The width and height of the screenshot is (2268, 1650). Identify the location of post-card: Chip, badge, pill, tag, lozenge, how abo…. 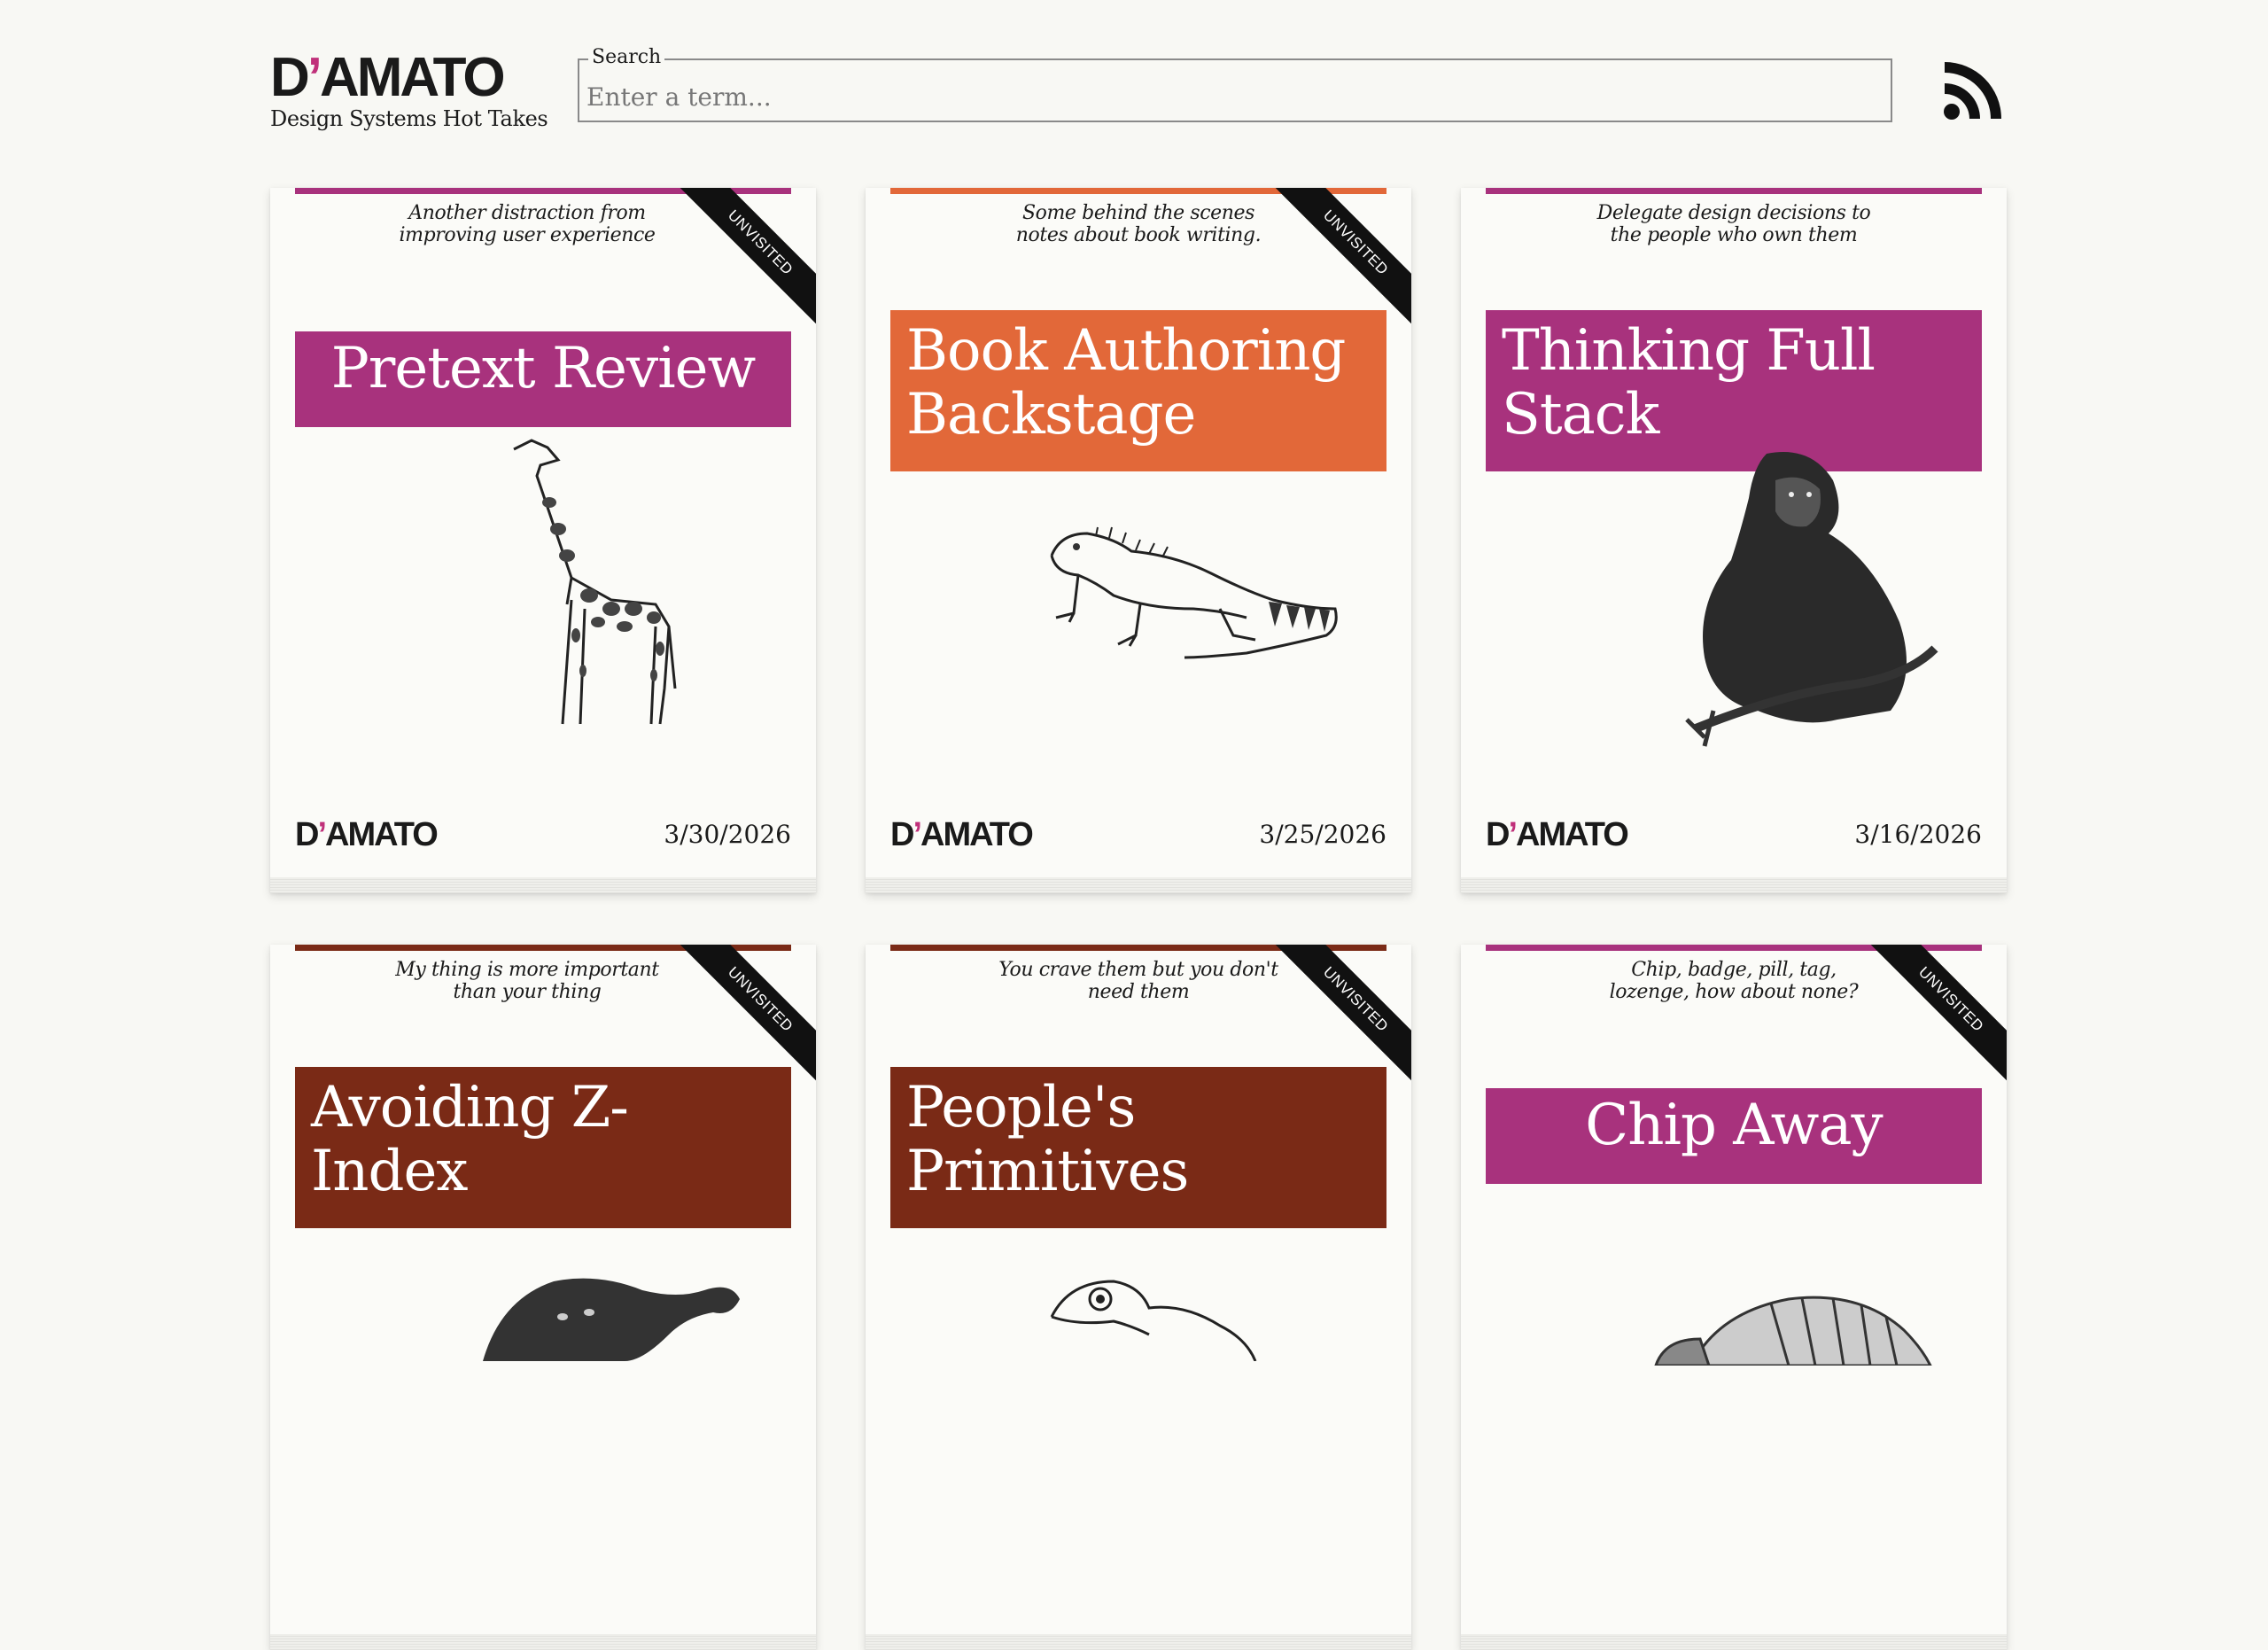
(1734, 1297).